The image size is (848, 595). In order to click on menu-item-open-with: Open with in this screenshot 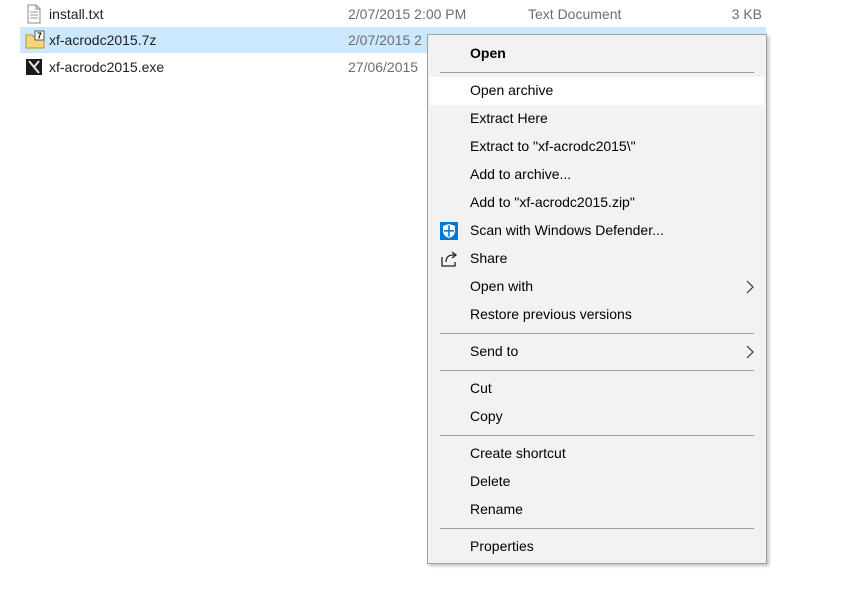, I will do `click(597, 287)`.